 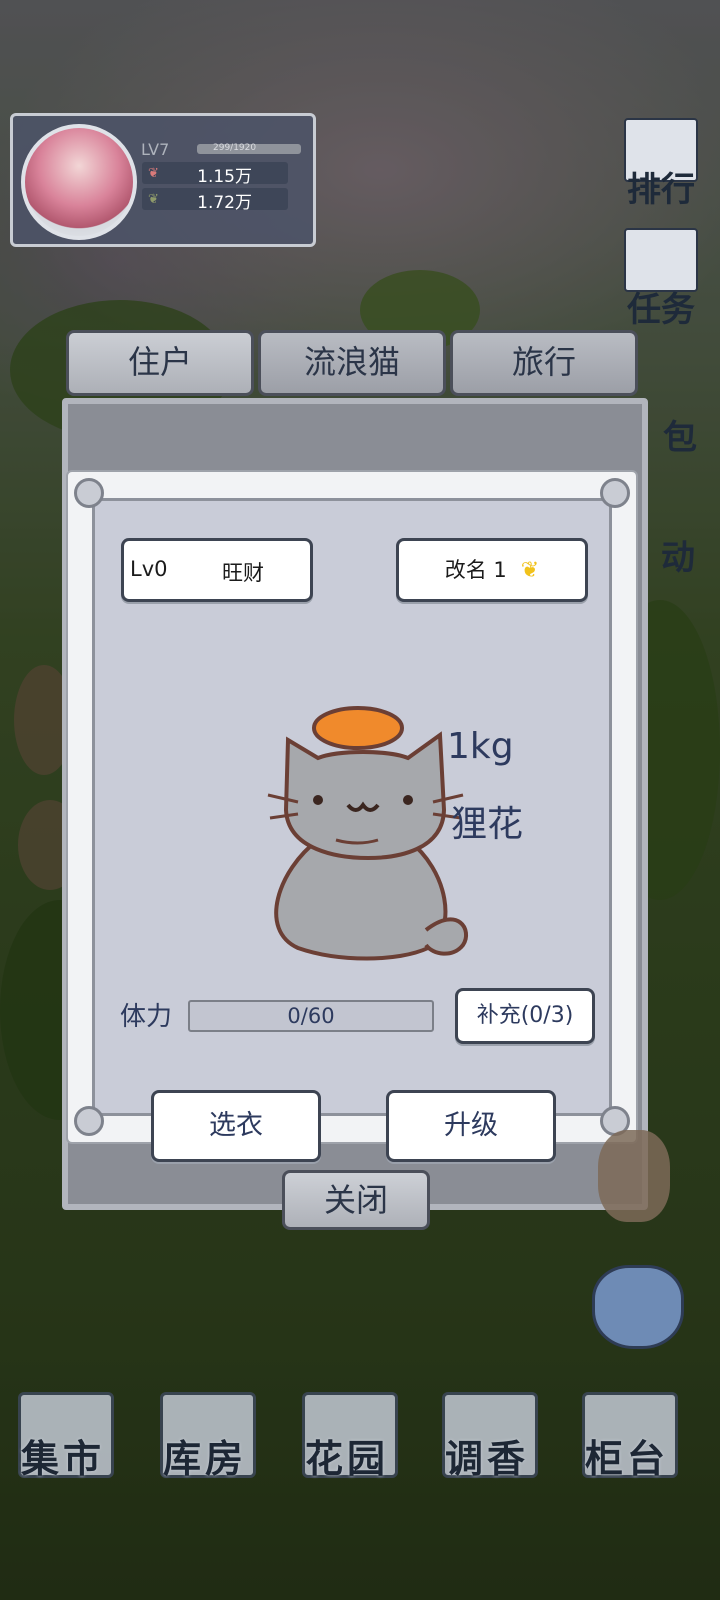 What do you see at coordinates (661, 174) in the screenshot?
I see `side-menu-ranking: 排行` at bounding box center [661, 174].